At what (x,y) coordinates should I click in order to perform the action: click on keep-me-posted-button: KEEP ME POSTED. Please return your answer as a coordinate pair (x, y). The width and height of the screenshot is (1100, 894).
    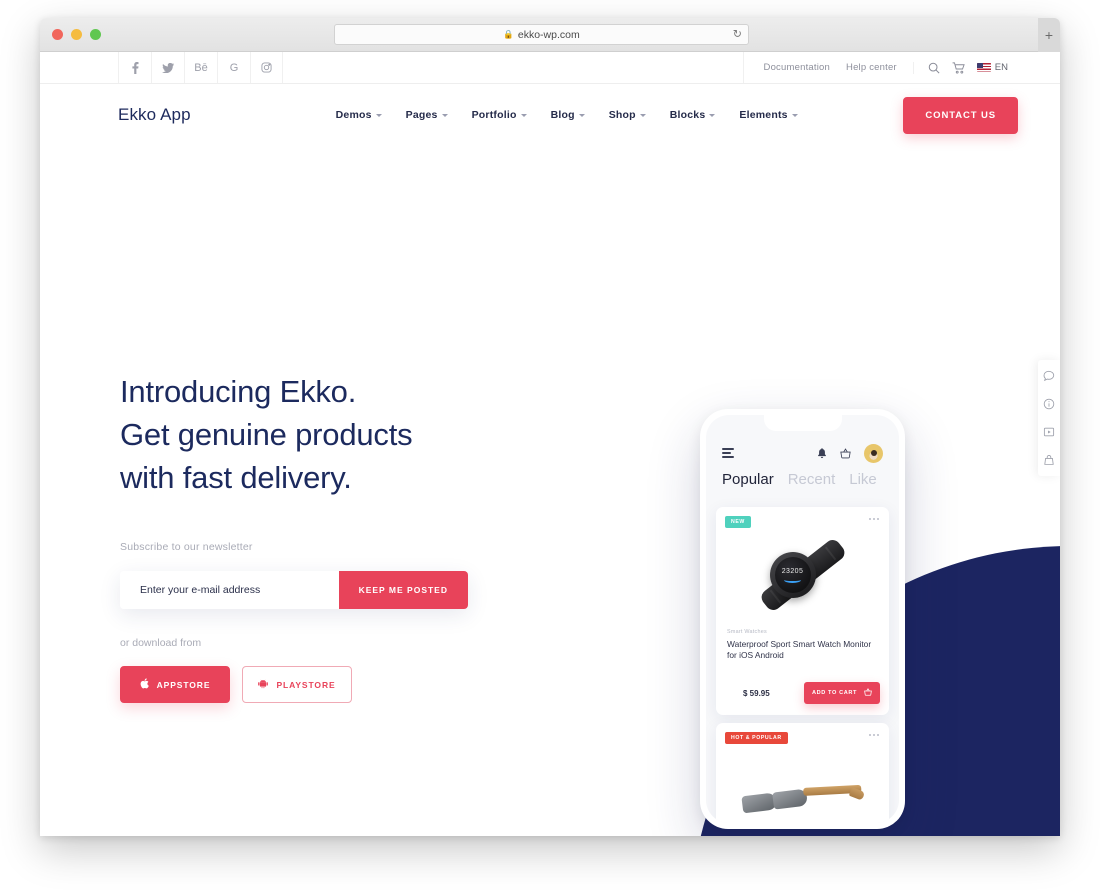
    Looking at the image, I should click on (403, 590).